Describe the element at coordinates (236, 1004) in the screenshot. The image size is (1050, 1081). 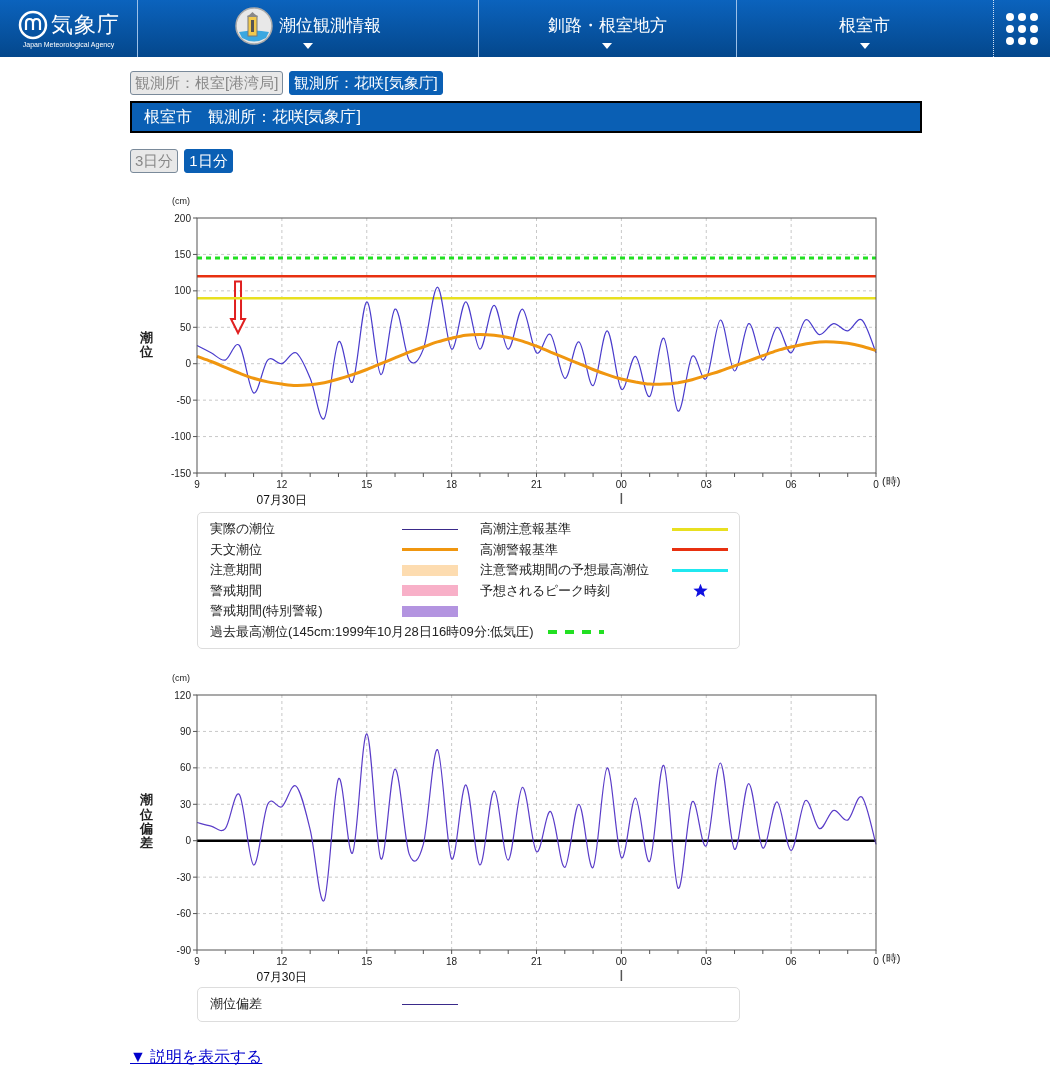
I see `legend-label: 潮位偏差` at that location.